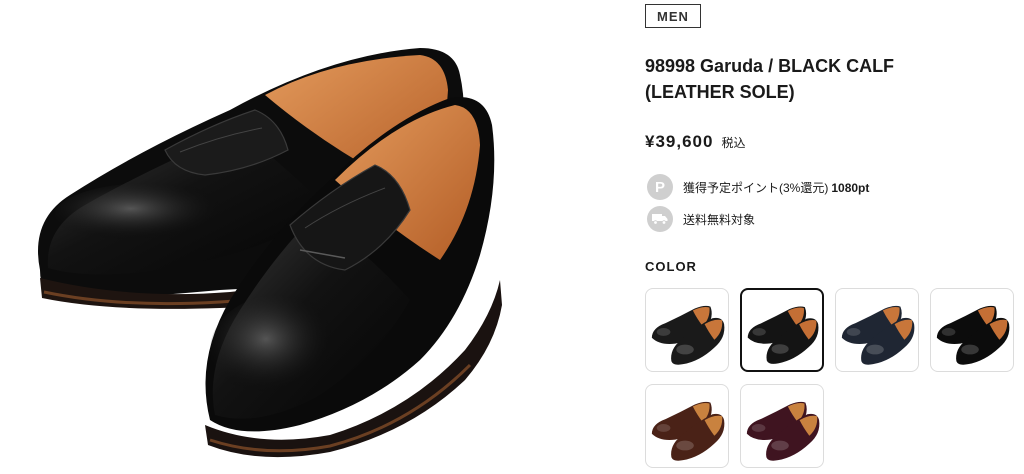  I want to click on color-swatch-brown, so click(687, 426).